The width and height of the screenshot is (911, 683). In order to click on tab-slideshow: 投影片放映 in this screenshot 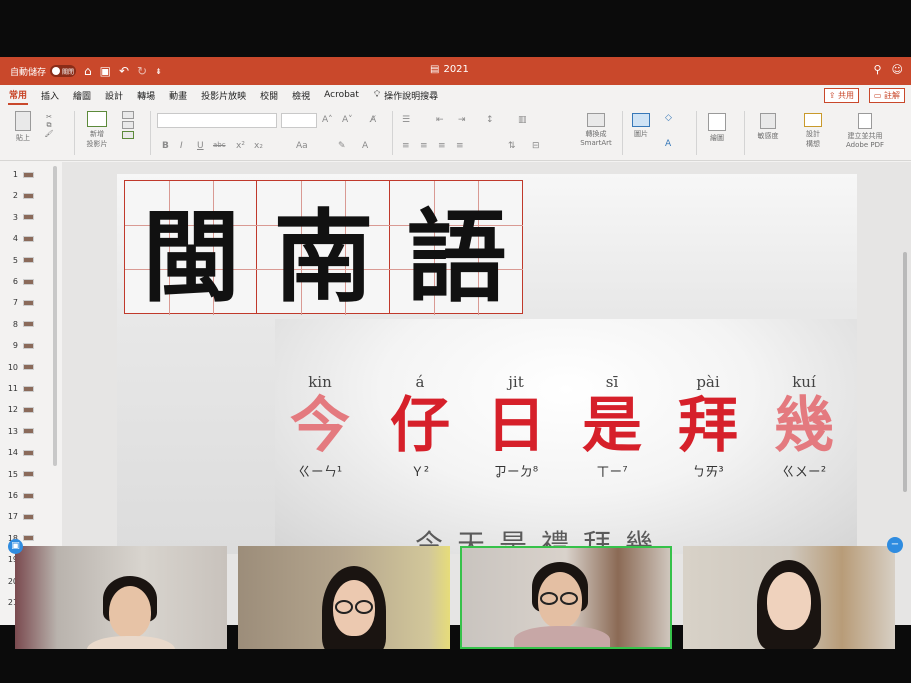, I will do `click(223, 95)`.